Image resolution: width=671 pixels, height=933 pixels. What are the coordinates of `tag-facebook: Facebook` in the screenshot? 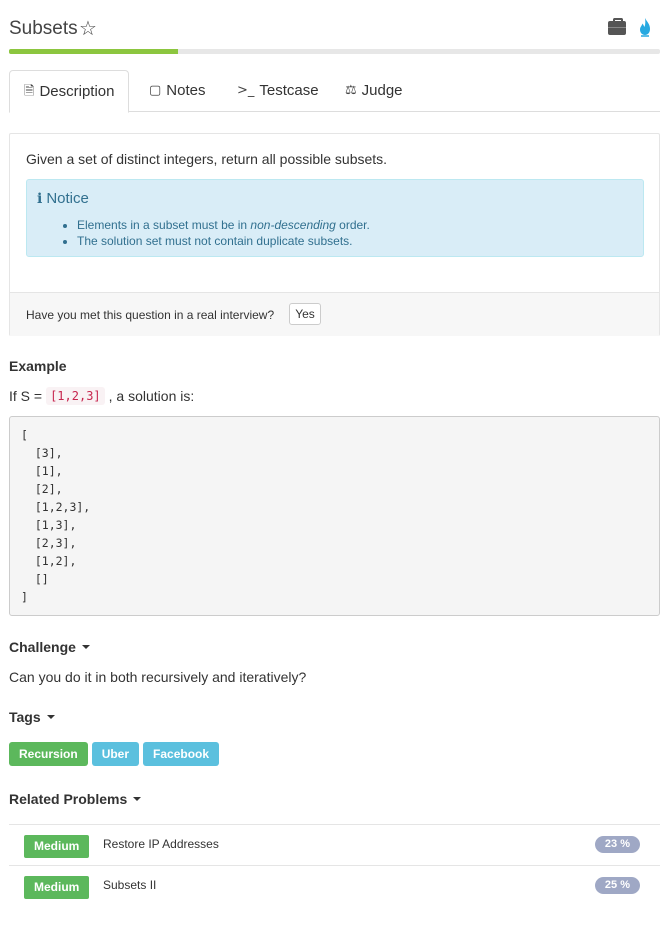 It's located at (181, 754).